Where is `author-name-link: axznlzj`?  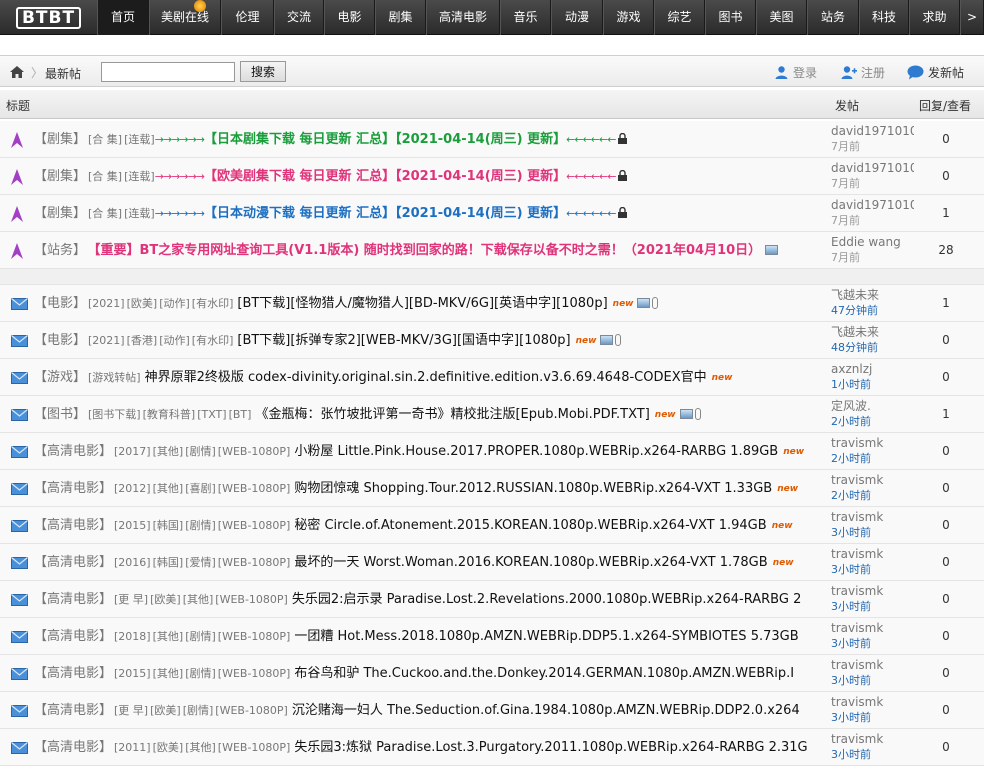 author-name-link: axznlzj is located at coordinates (851, 369).